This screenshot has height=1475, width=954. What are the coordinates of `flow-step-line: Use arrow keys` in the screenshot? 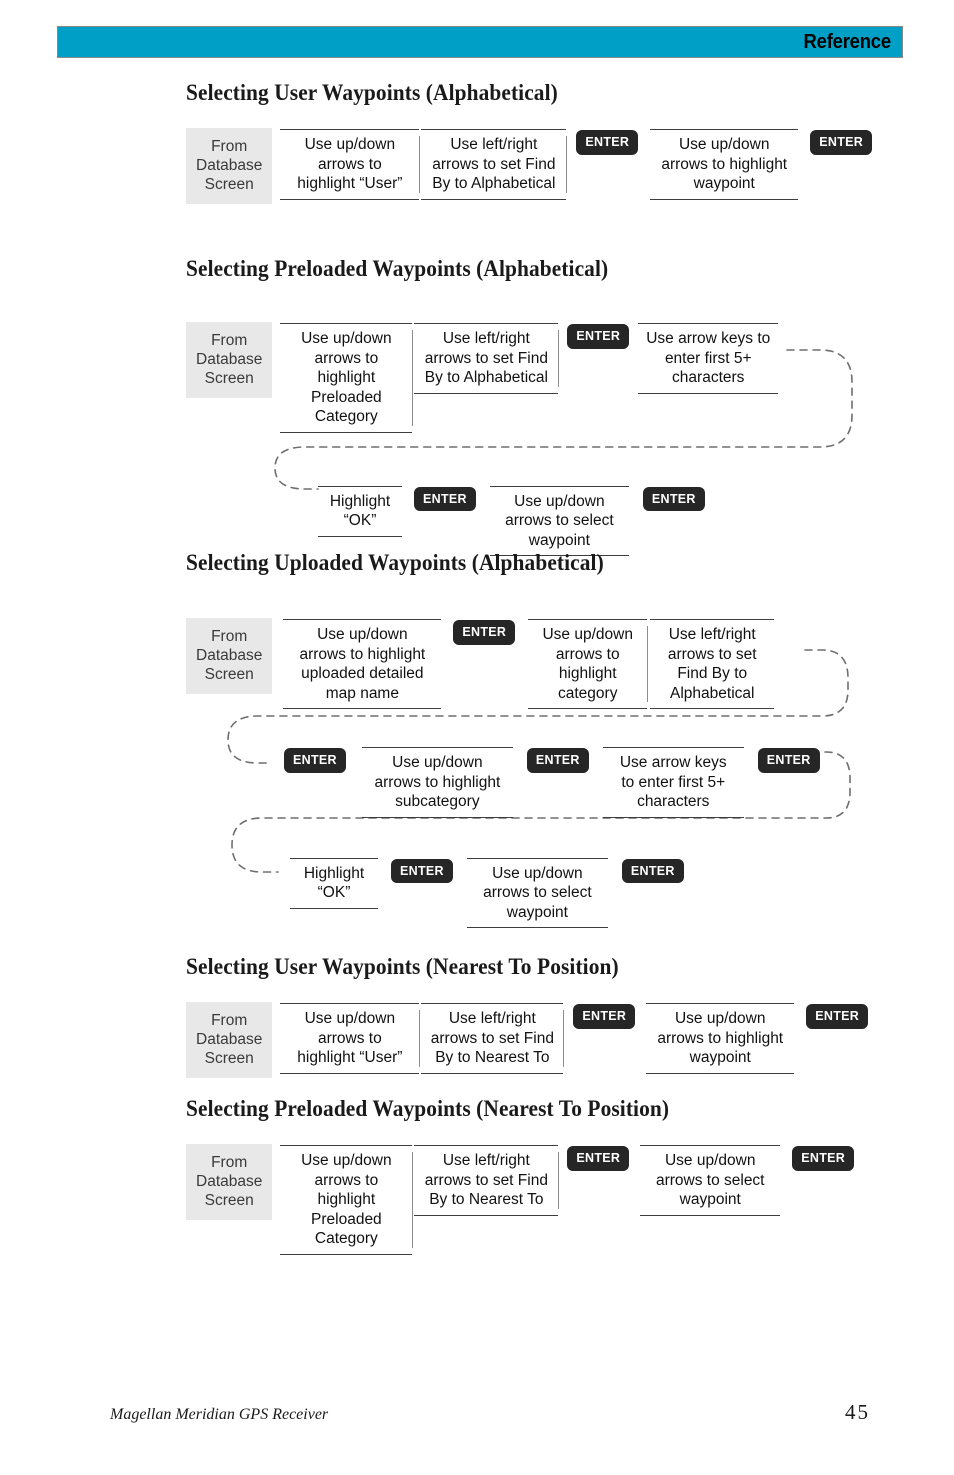 It's located at (673, 762).